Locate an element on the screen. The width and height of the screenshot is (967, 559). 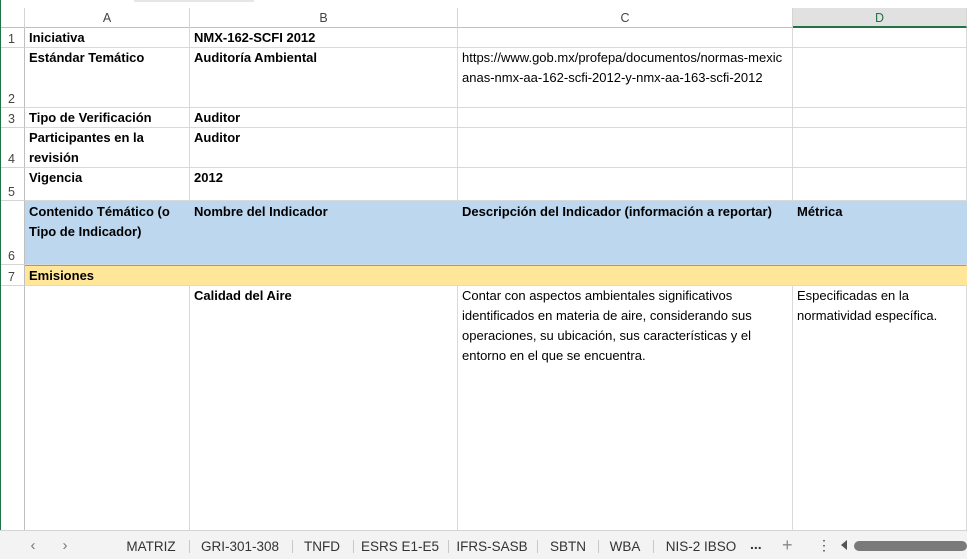
cell-a8 is located at coordinates (107, 408).